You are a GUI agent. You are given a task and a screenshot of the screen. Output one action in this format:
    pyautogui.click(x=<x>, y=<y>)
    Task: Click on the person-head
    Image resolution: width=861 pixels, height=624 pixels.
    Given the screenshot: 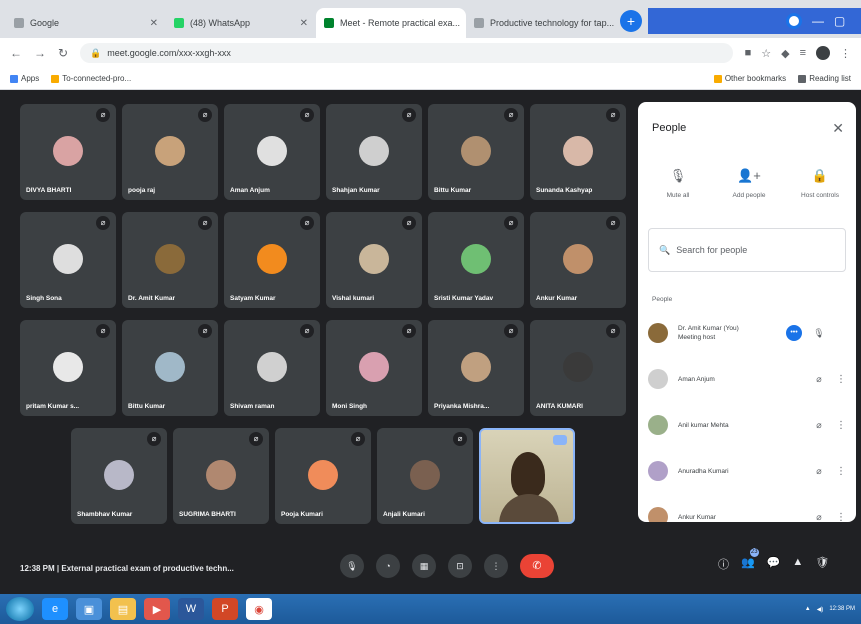 What is the action you would take?
    pyautogui.click(x=528, y=475)
    